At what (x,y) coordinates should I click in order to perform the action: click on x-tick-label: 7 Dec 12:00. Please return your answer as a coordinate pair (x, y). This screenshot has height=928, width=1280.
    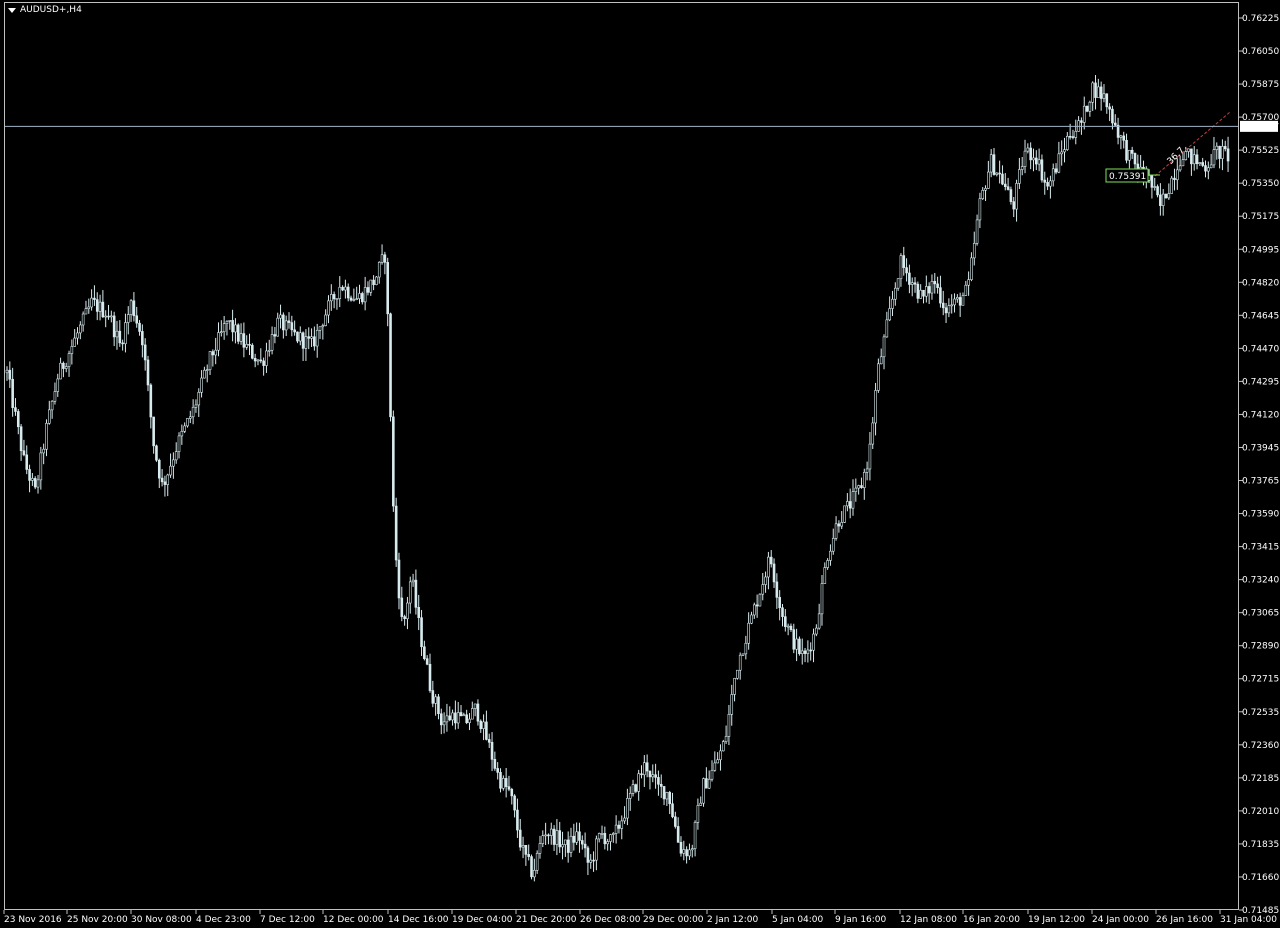
    Looking at the image, I should click on (287, 920).